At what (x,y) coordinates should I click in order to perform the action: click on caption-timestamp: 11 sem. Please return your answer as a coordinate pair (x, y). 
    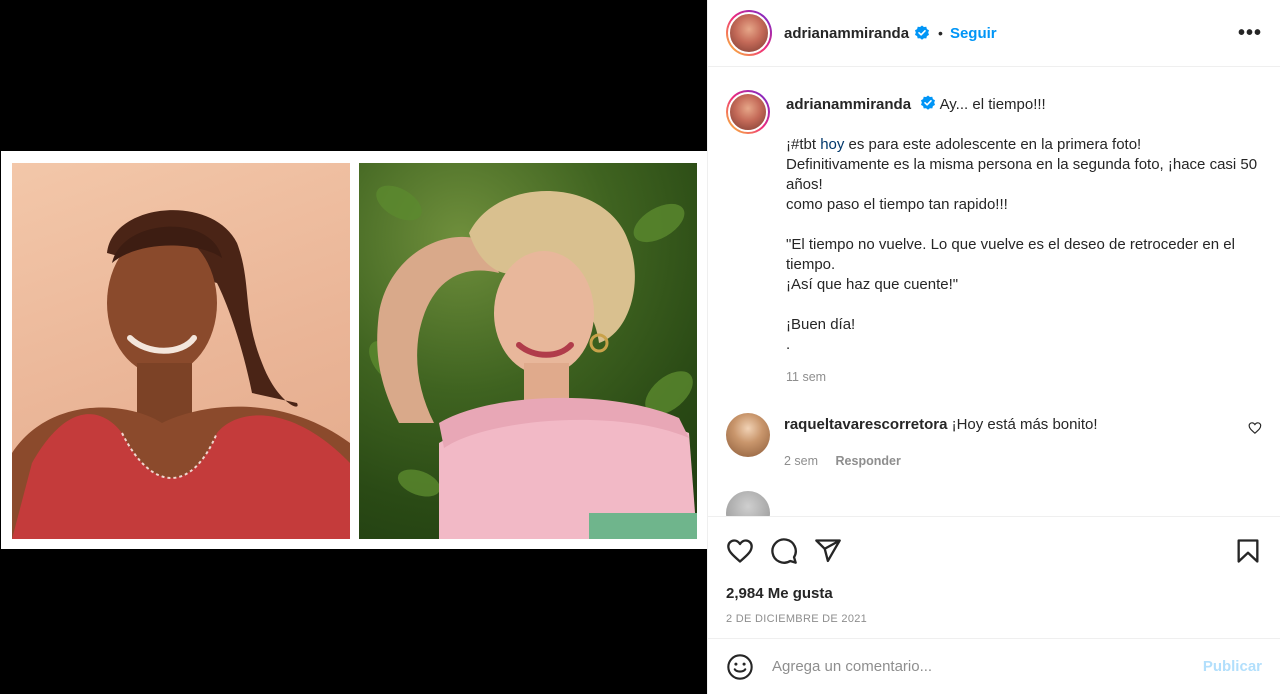
    Looking at the image, I should click on (1024, 377).